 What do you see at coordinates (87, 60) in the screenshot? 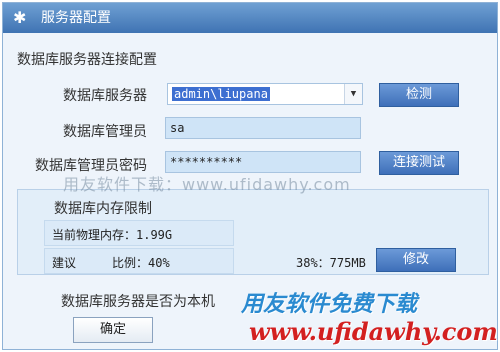
I see `connection-group-label: 数据库服务器连接配置` at bounding box center [87, 60].